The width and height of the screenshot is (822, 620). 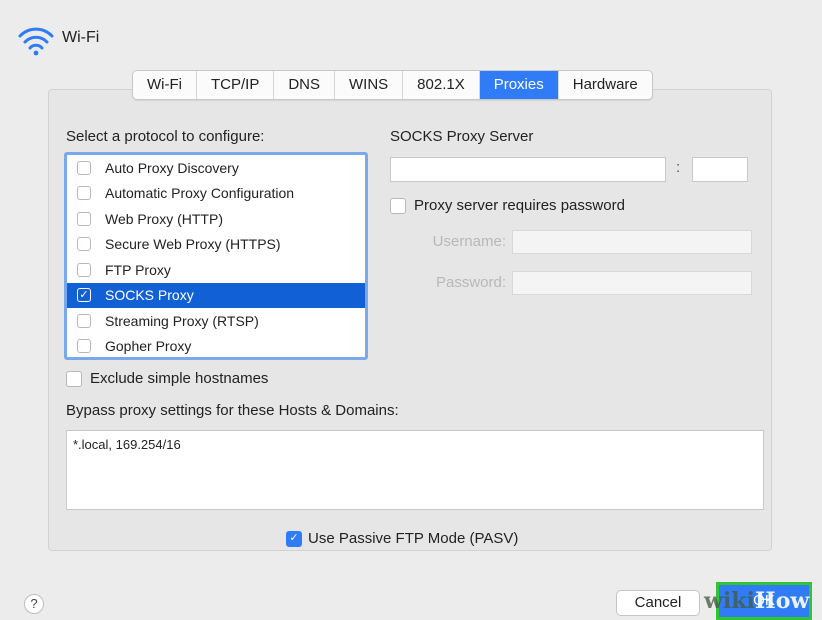 I want to click on protocol-checkbox: ✓, so click(x=84, y=295).